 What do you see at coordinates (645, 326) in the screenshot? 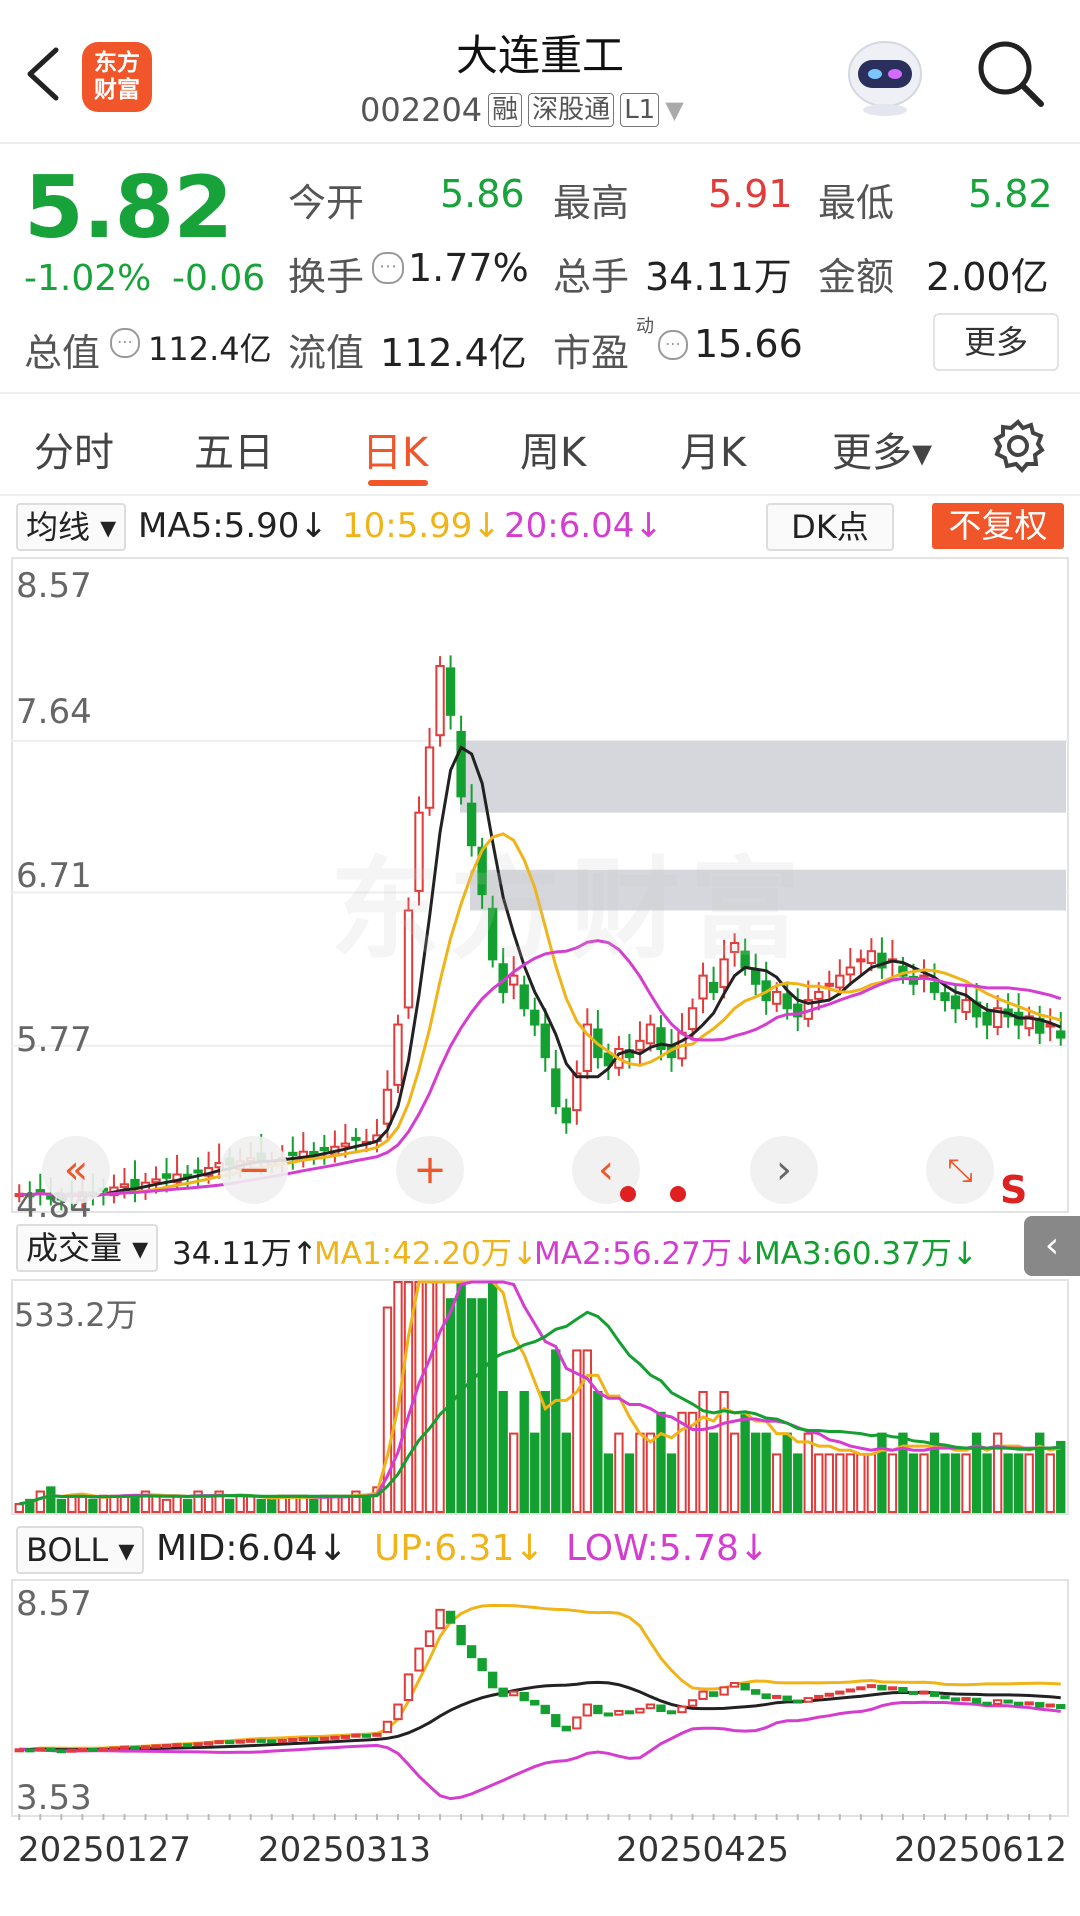
I see `pe-dynamic-sup: 动` at bounding box center [645, 326].